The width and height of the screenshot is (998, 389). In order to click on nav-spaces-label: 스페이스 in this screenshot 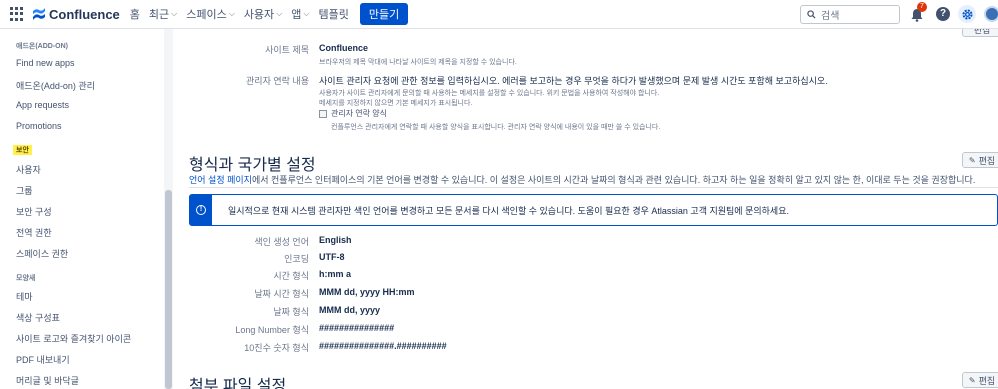, I will do `click(206, 15)`.